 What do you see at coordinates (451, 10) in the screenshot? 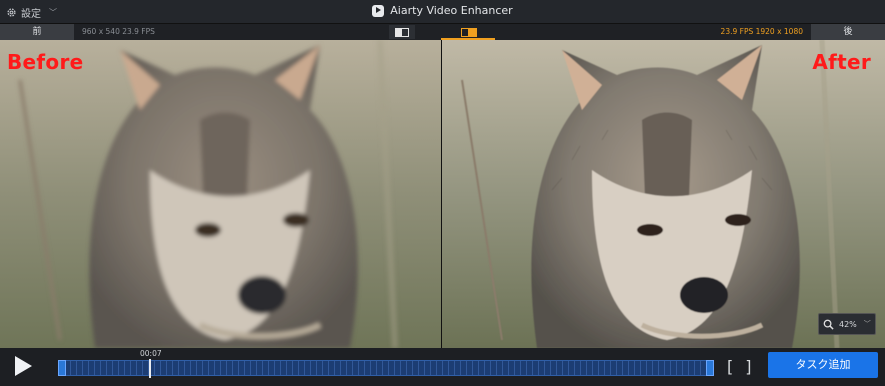
I see `app-title: Aiarty Video Enhancer` at bounding box center [451, 10].